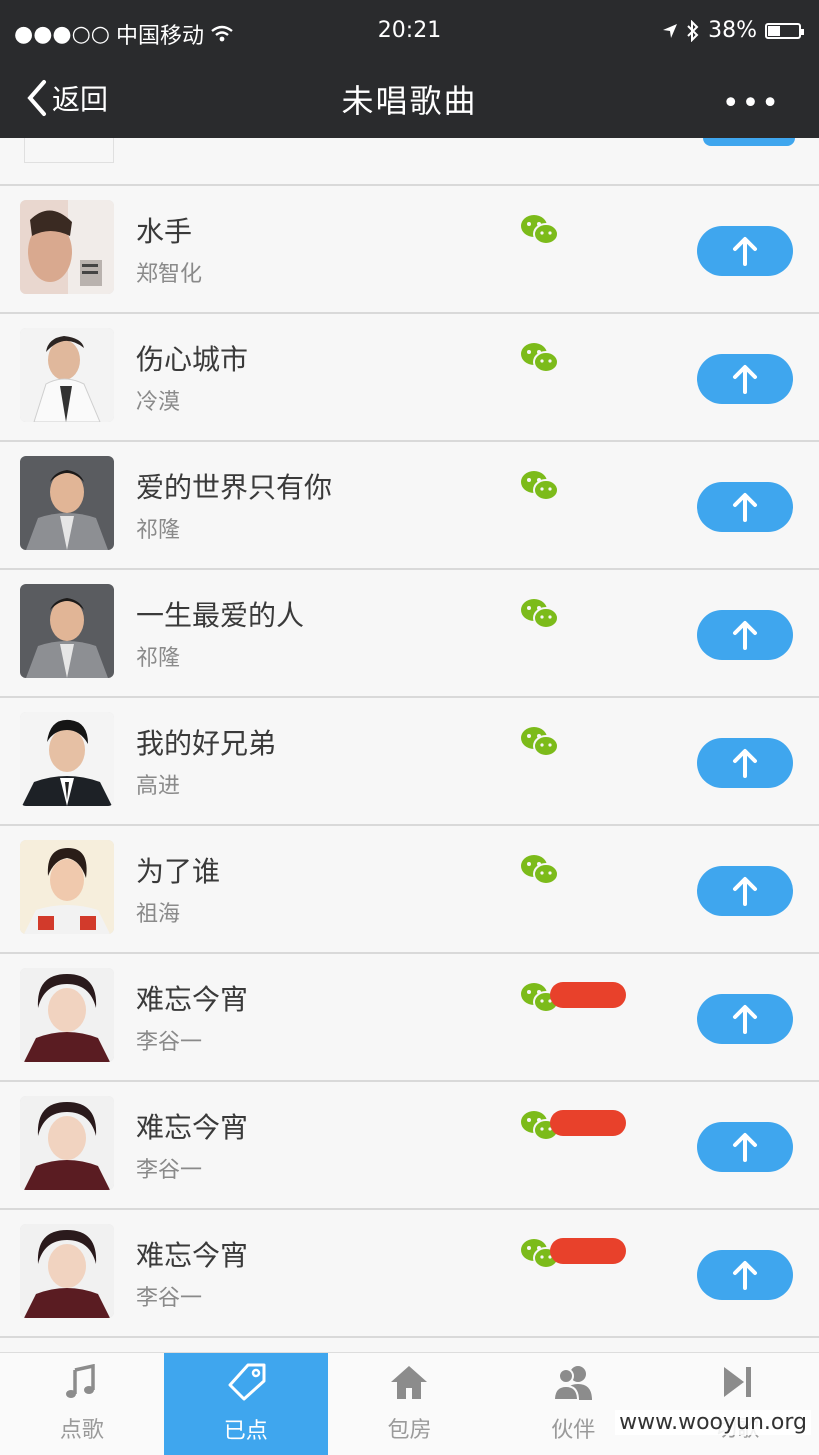 The height and width of the screenshot is (1455, 819). Describe the element at coordinates (713, 1422) in the screenshot. I see `watermark: www.wooyun.org` at that location.